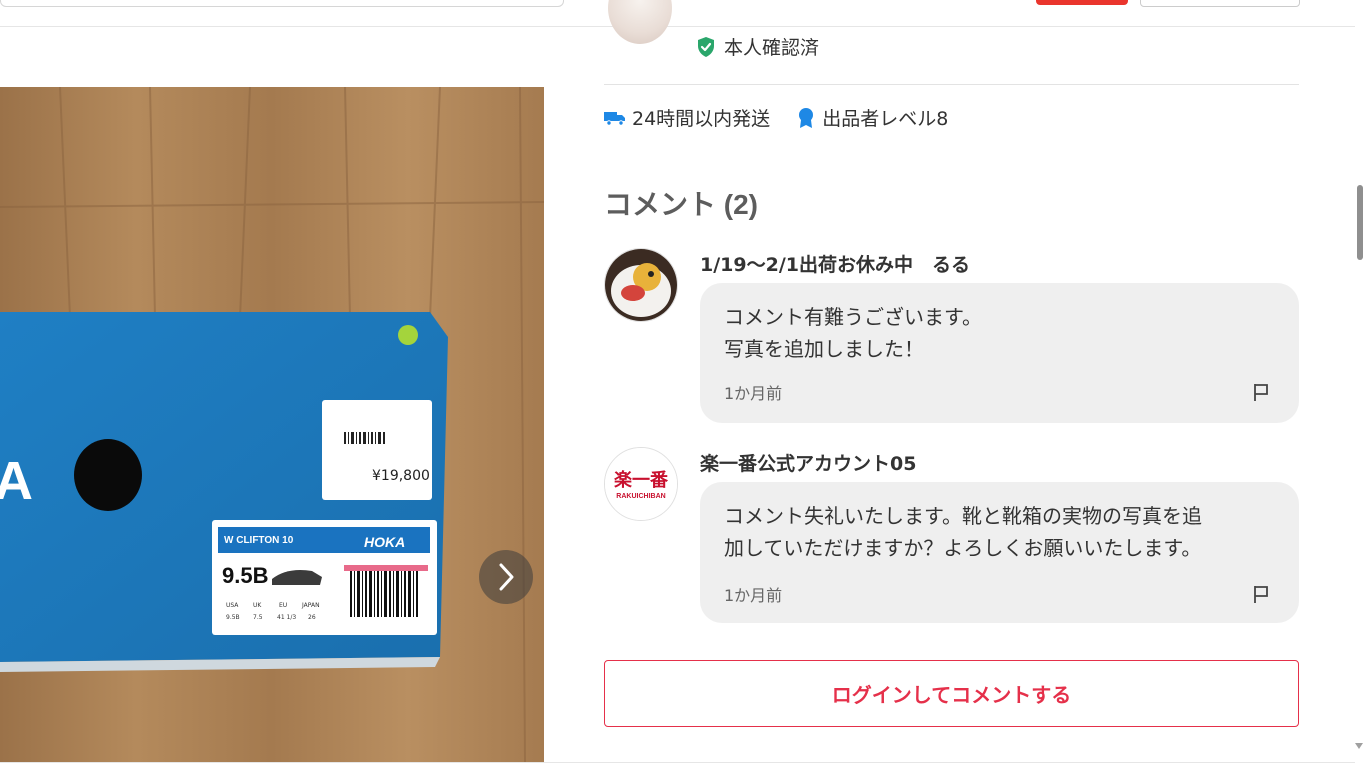  I want to click on box-model-text: W CLIFTON 10, so click(259, 540).